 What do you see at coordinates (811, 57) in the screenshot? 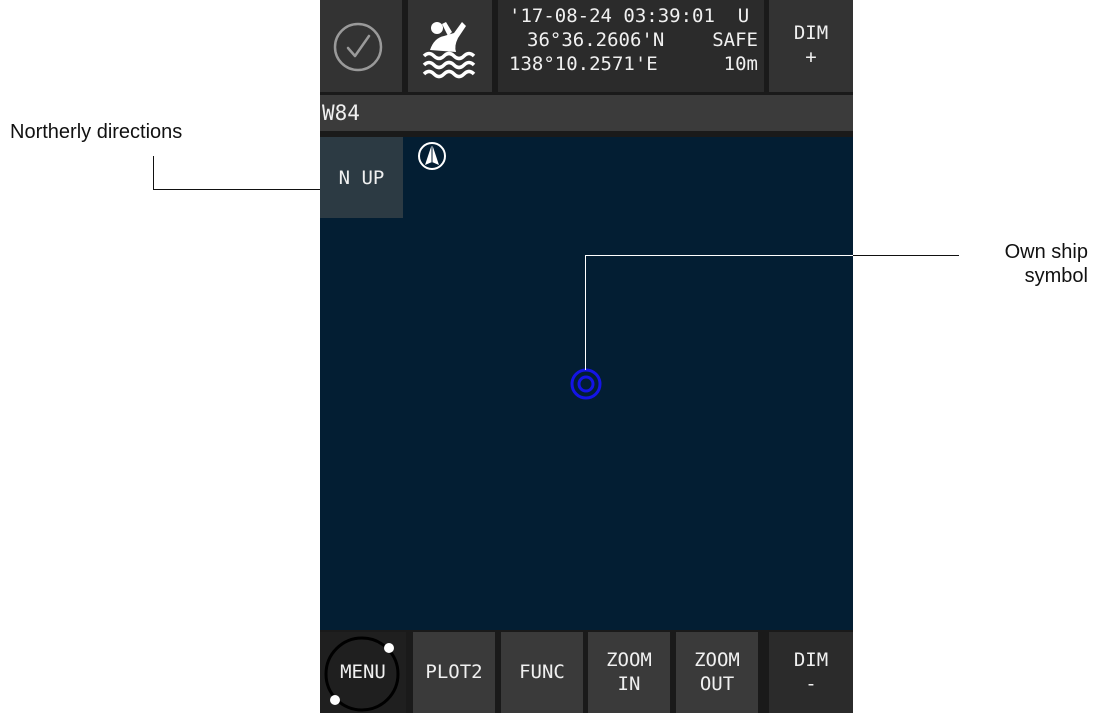
I see `dim-plus-label-line2: +` at bounding box center [811, 57].